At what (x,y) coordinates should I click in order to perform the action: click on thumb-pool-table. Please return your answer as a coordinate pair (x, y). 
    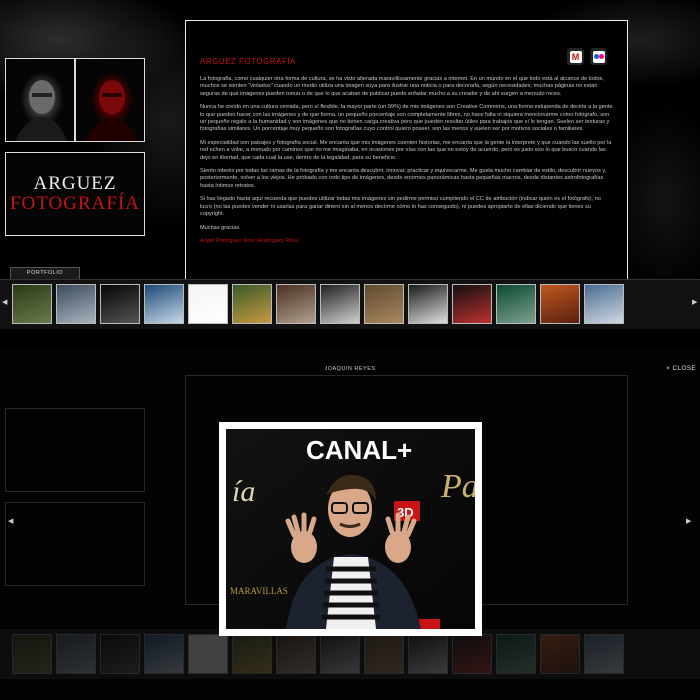
    Looking at the image, I should click on (516, 304).